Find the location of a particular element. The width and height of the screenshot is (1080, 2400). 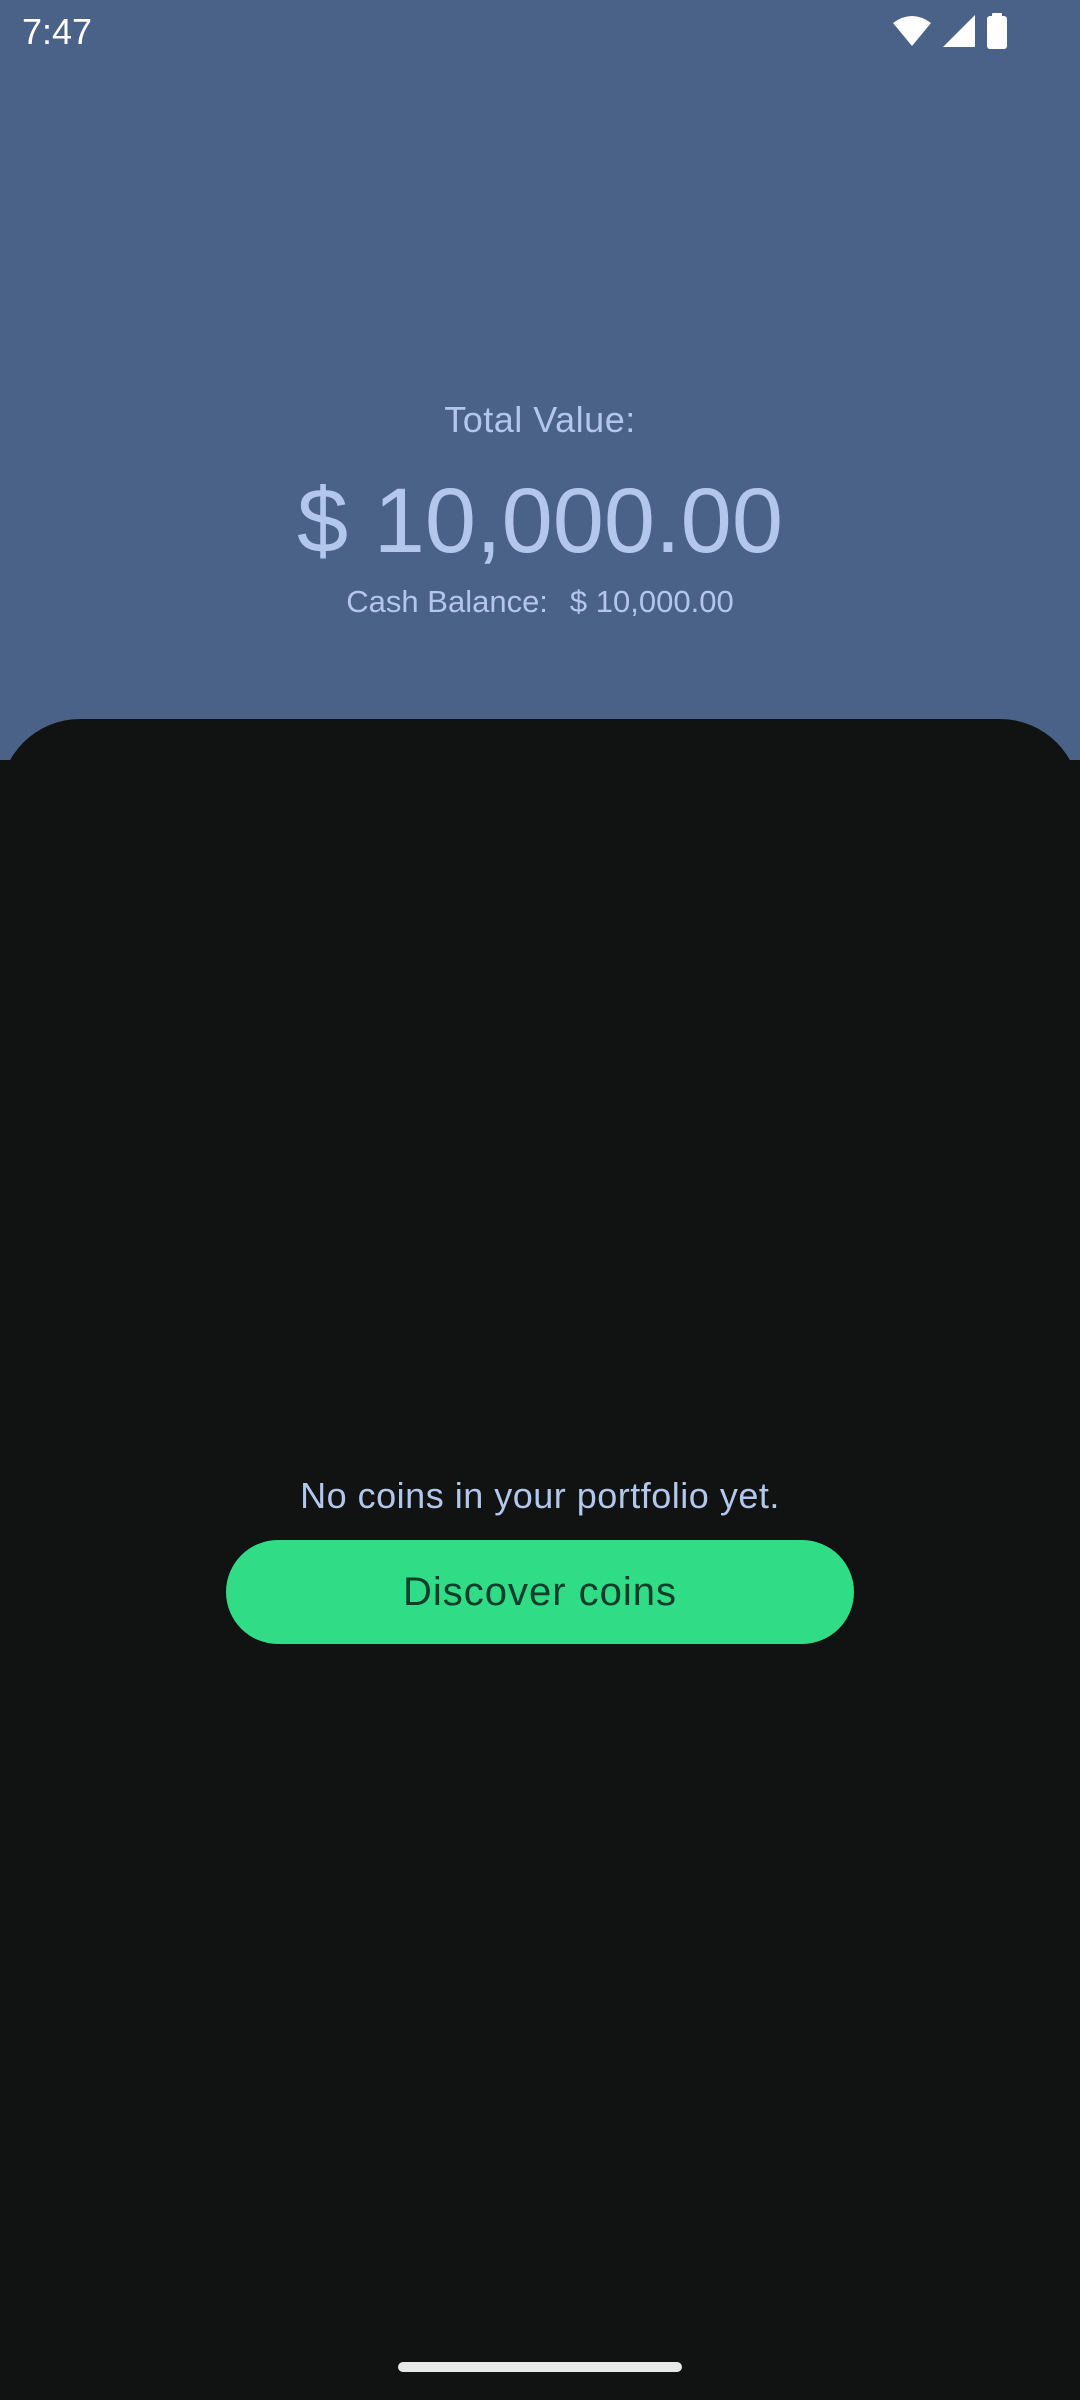

cash-balance-amount: $ 10,000.00 is located at coordinates (651, 601).